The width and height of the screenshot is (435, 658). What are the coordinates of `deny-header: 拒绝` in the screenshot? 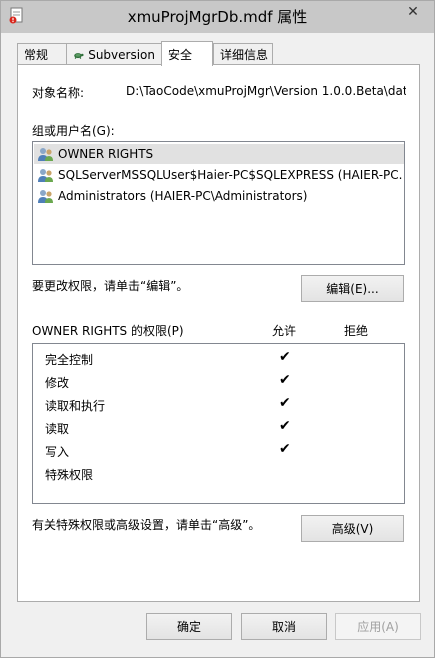 It's located at (356, 331).